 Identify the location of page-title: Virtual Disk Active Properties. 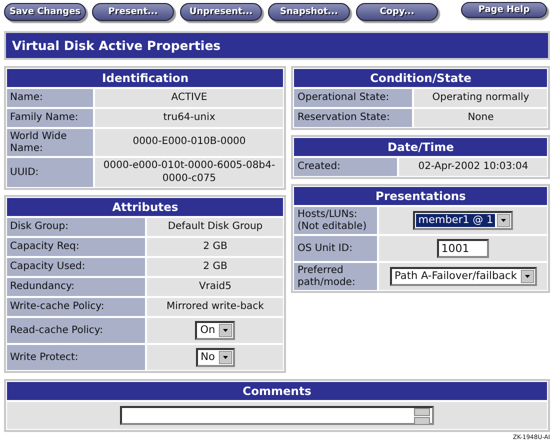
(277, 45).